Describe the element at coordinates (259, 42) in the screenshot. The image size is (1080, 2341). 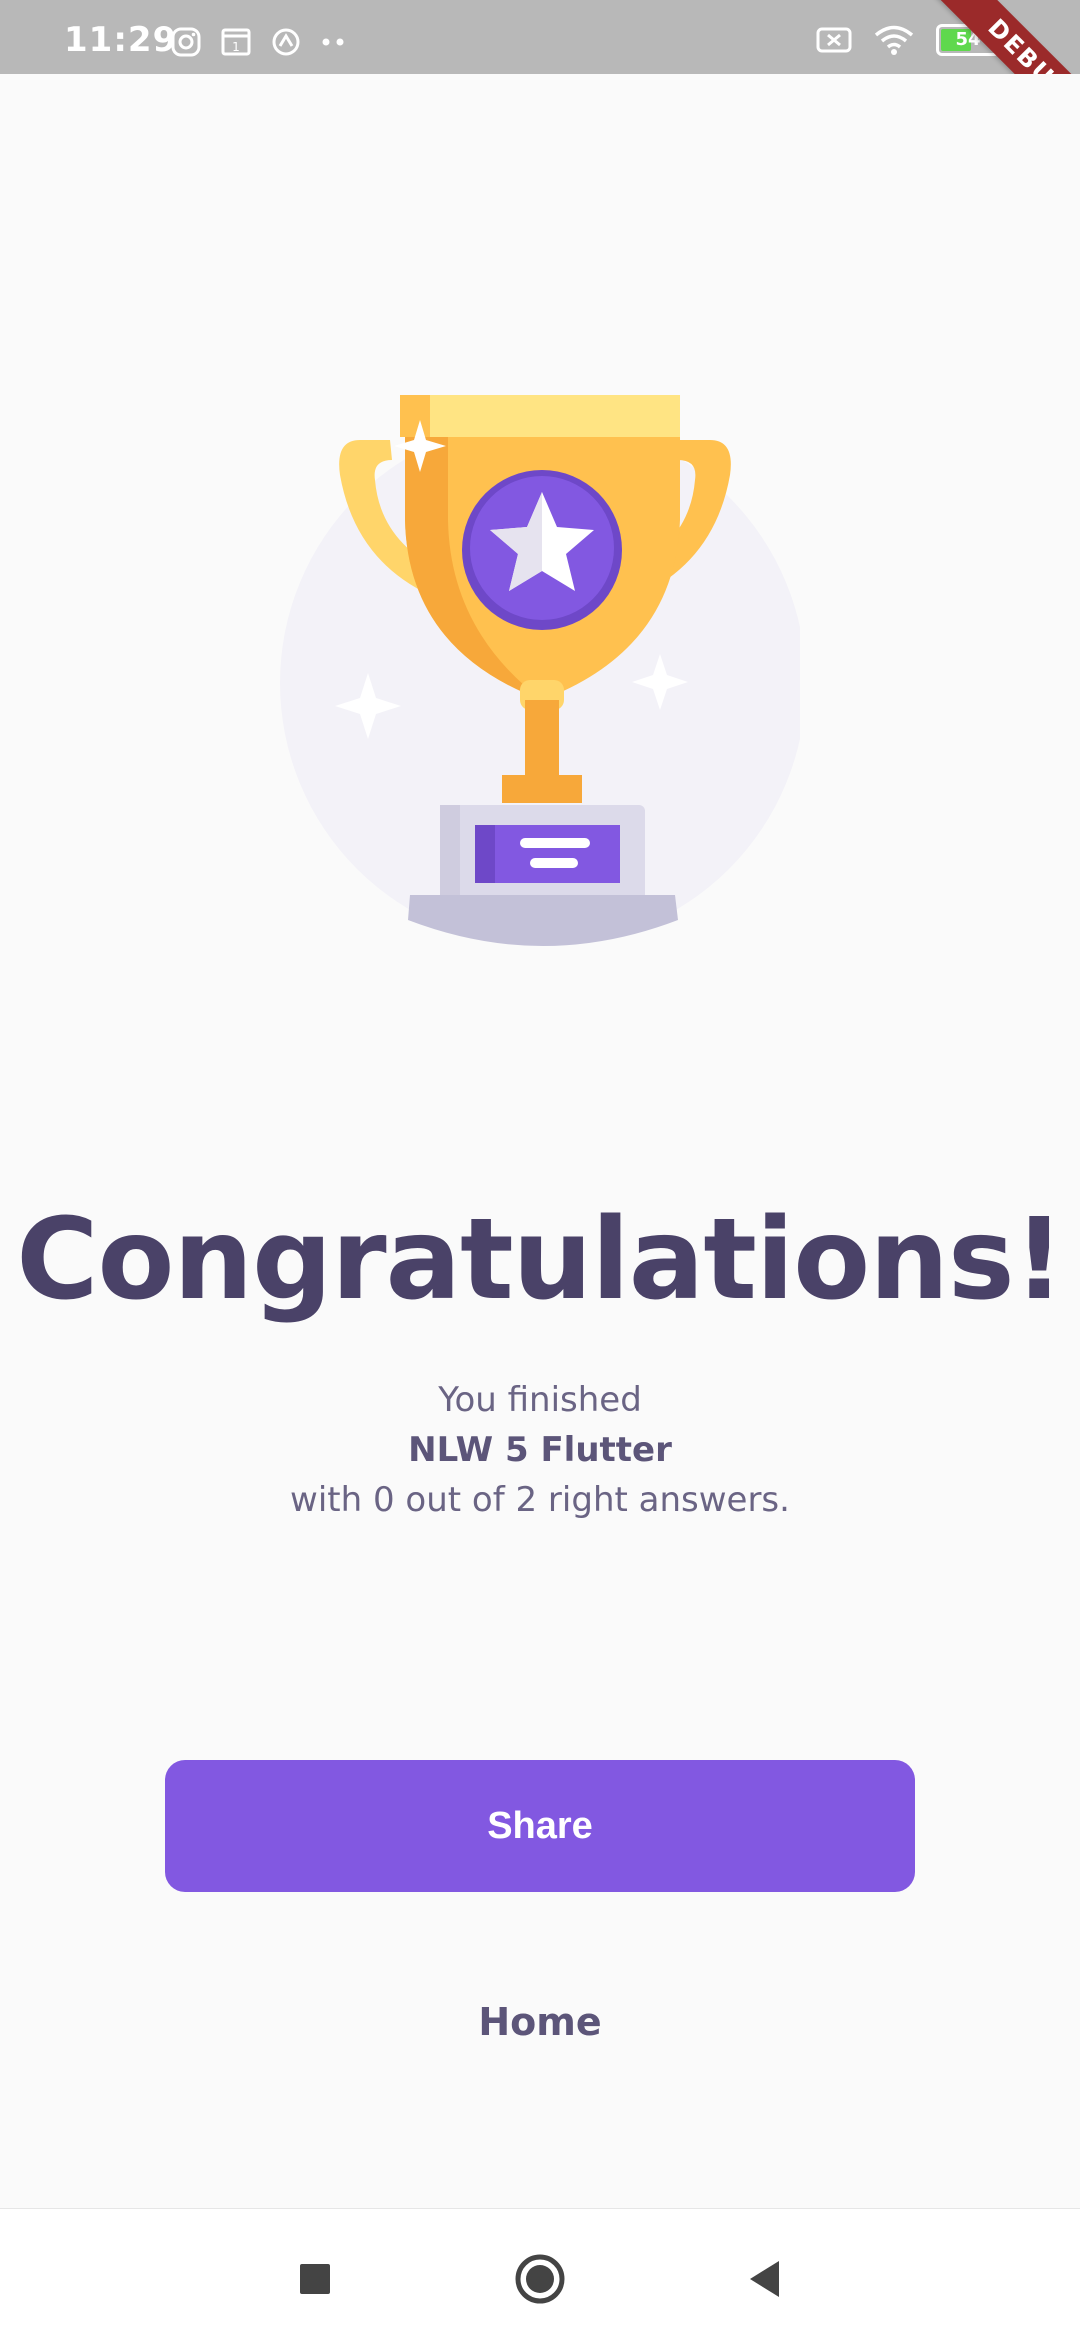
I see `notification-icons: 1` at that location.